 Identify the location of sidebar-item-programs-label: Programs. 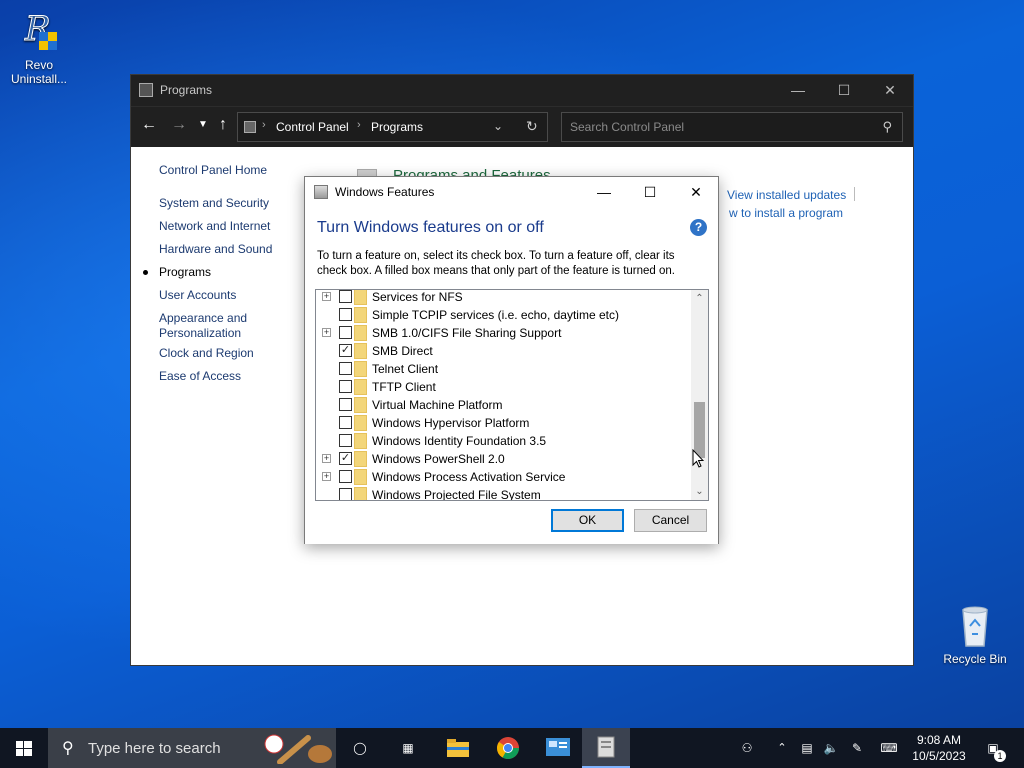
(185, 272).